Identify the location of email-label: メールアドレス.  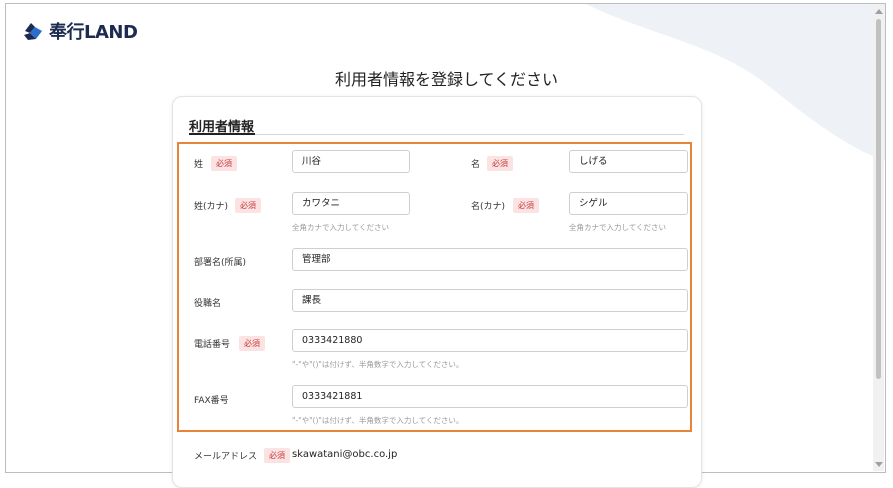
(226, 457).